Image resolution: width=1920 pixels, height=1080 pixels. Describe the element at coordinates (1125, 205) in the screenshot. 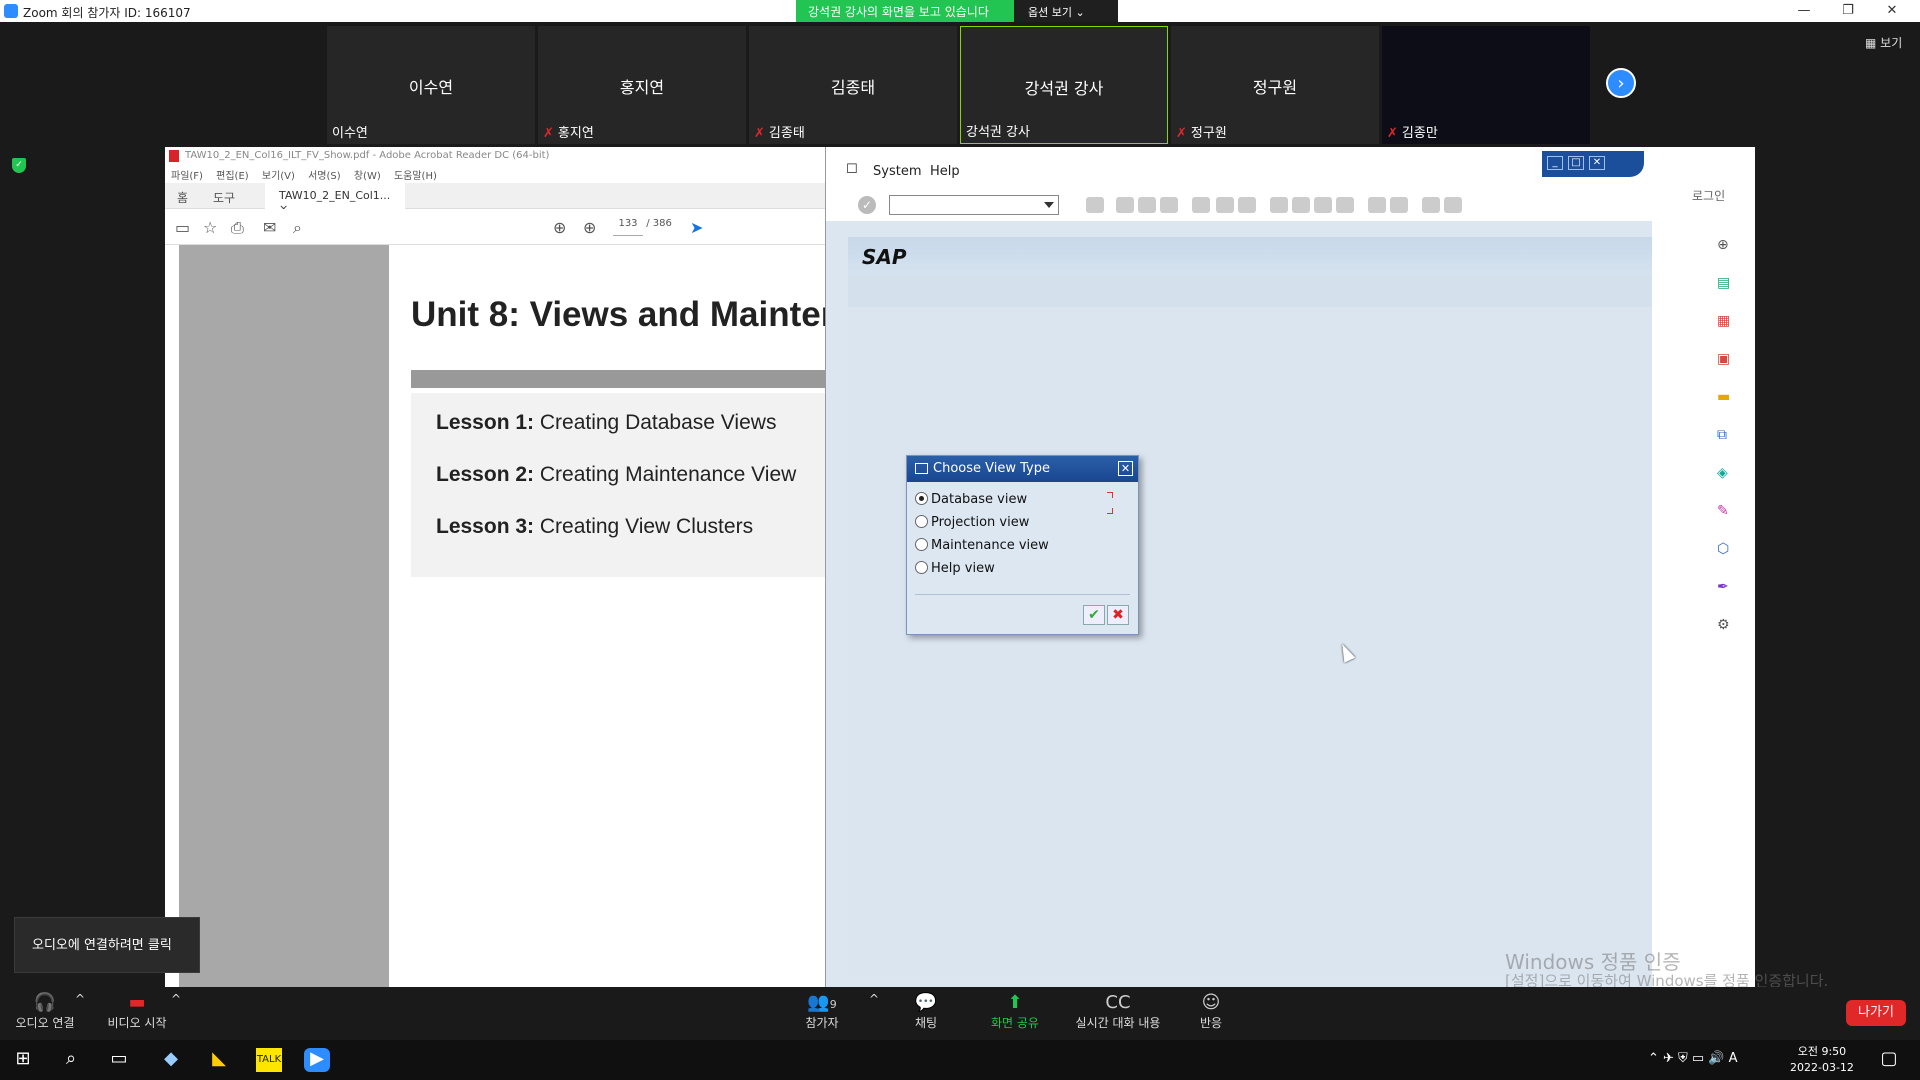

I see `back-icon` at that location.